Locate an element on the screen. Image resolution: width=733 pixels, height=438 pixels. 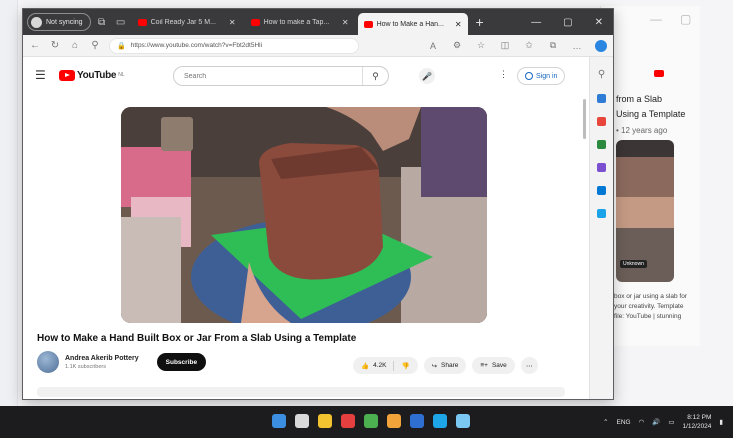
maximize-button: ▢ is located at coordinates (567, 22).